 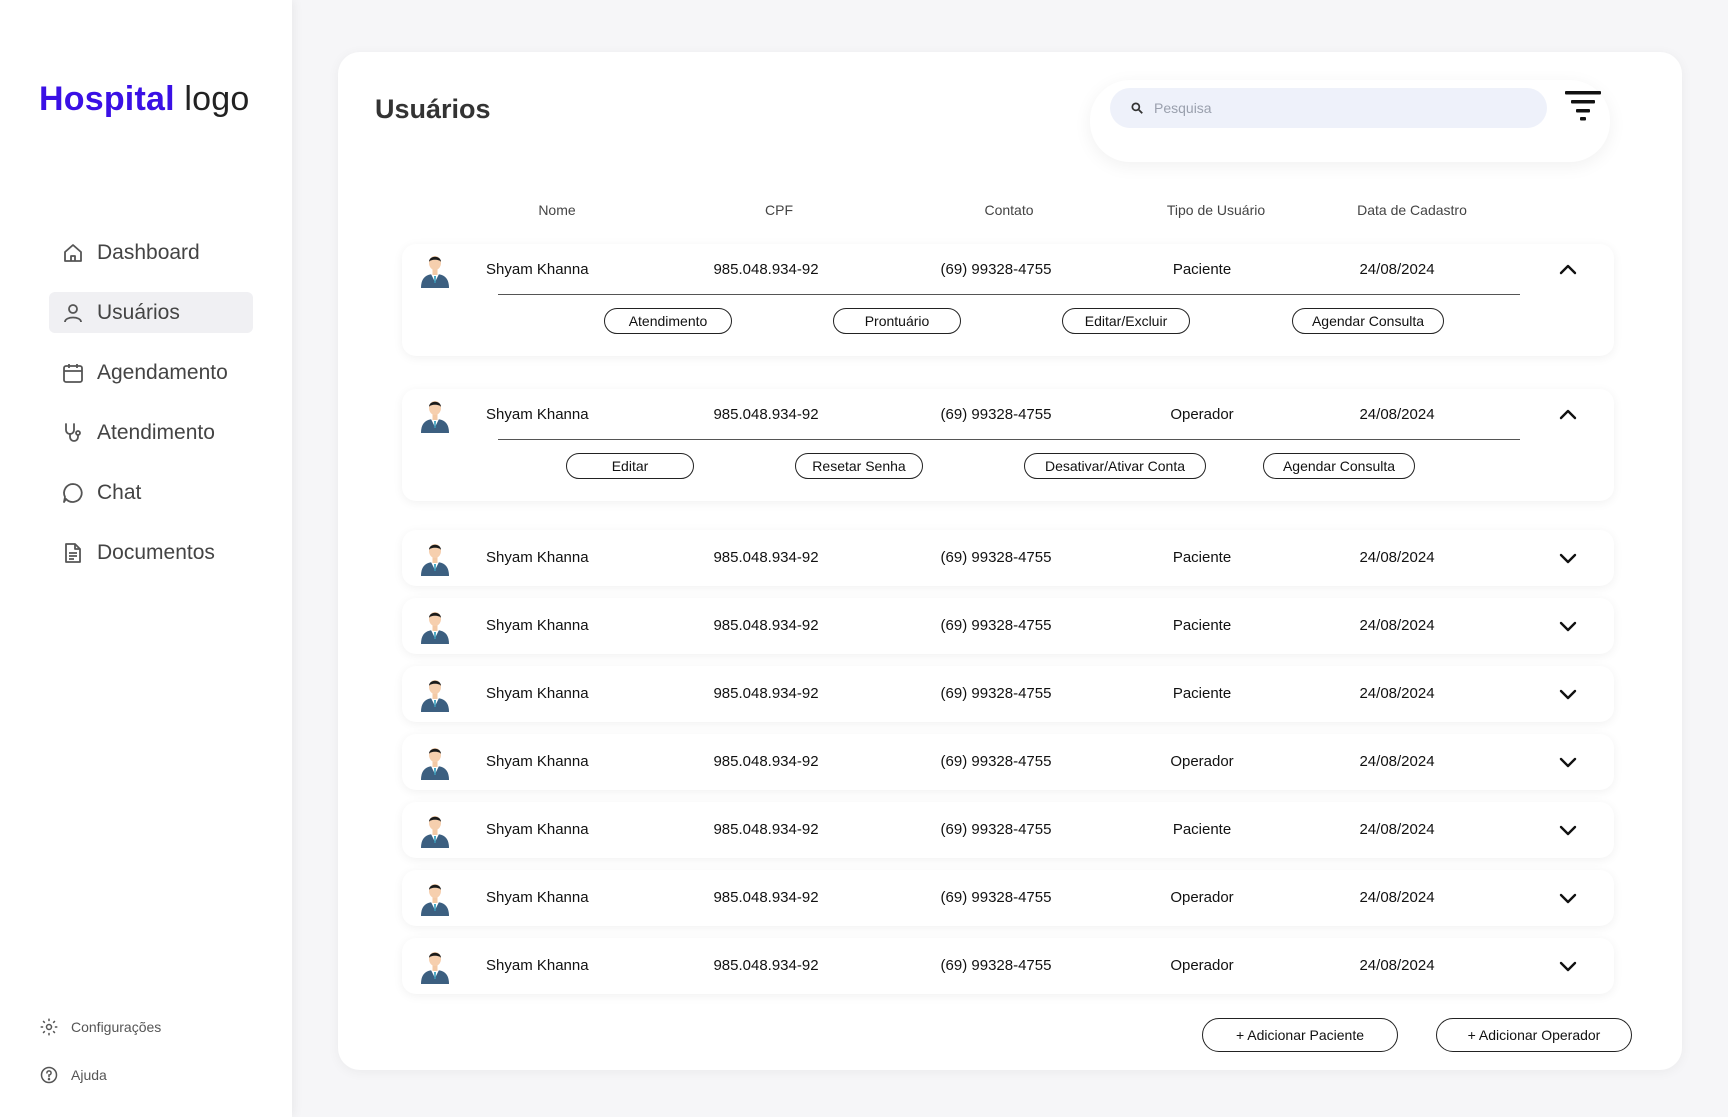 I want to click on search-icon, so click(x=1137, y=108).